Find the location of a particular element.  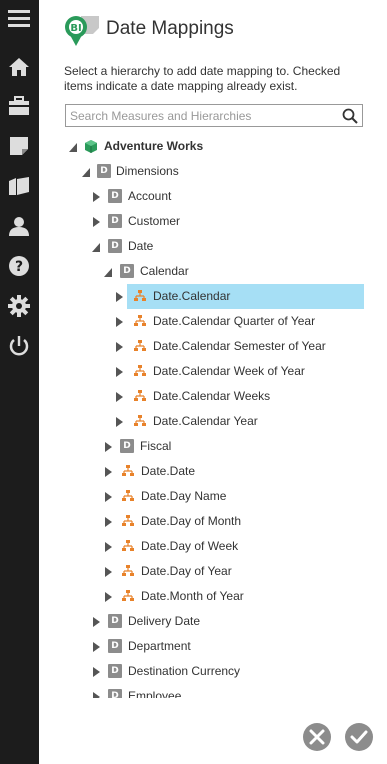

tree-node-date-day-of-year: Date.Day of Year is located at coordinates (213, 571).